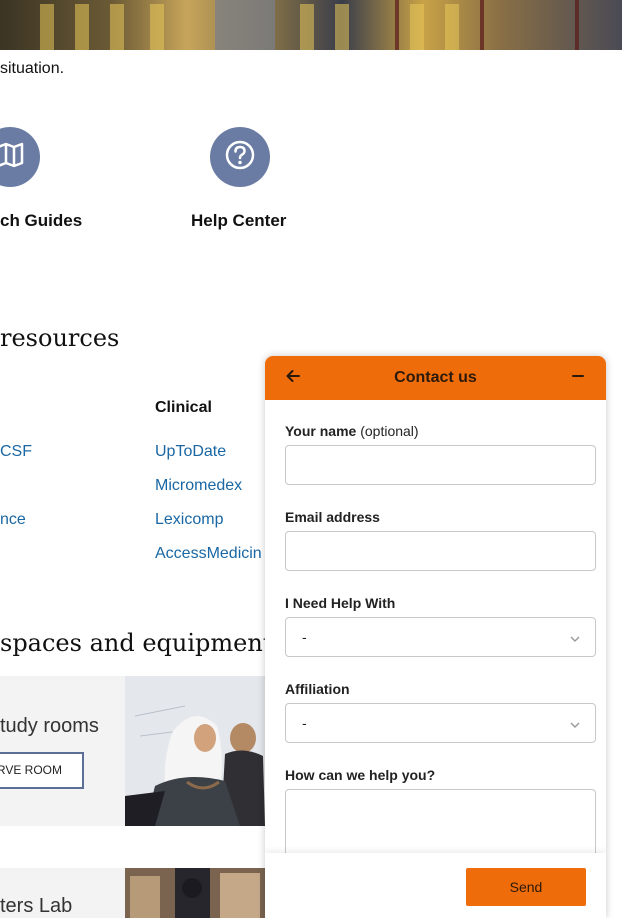 The width and height of the screenshot is (622, 918). What do you see at coordinates (440, 637) in the screenshot?
I see `help-with-select: -` at bounding box center [440, 637].